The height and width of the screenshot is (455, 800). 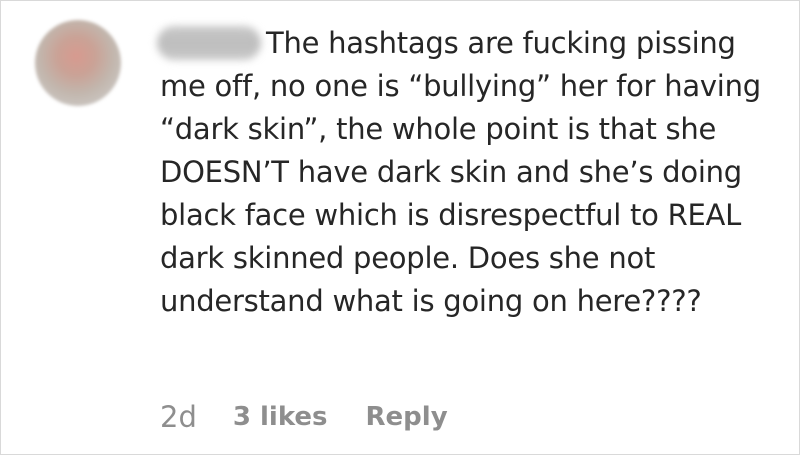 I want to click on comment-meta: 2d 3 likes Reply, so click(x=304, y=417).